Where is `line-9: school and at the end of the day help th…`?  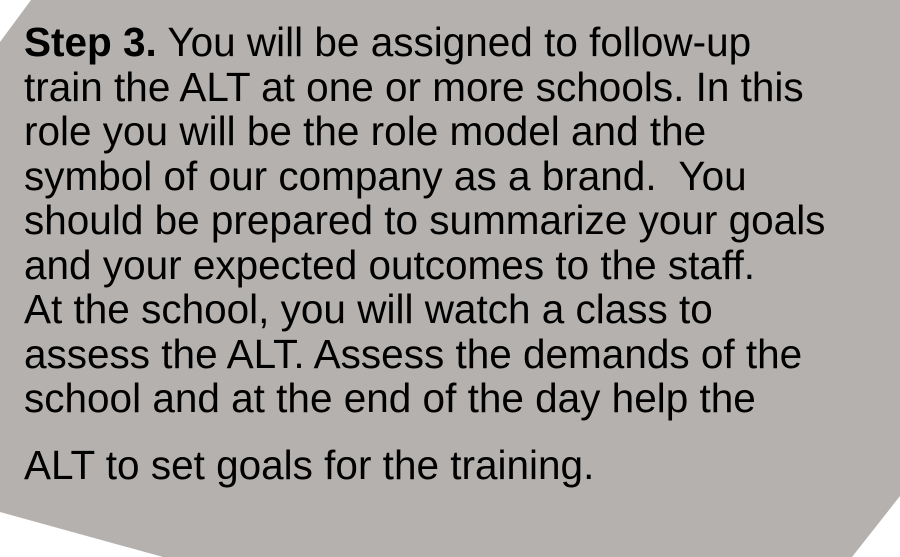 line-9: school and at the end of the day help th… is located at coordinates (390, 398).